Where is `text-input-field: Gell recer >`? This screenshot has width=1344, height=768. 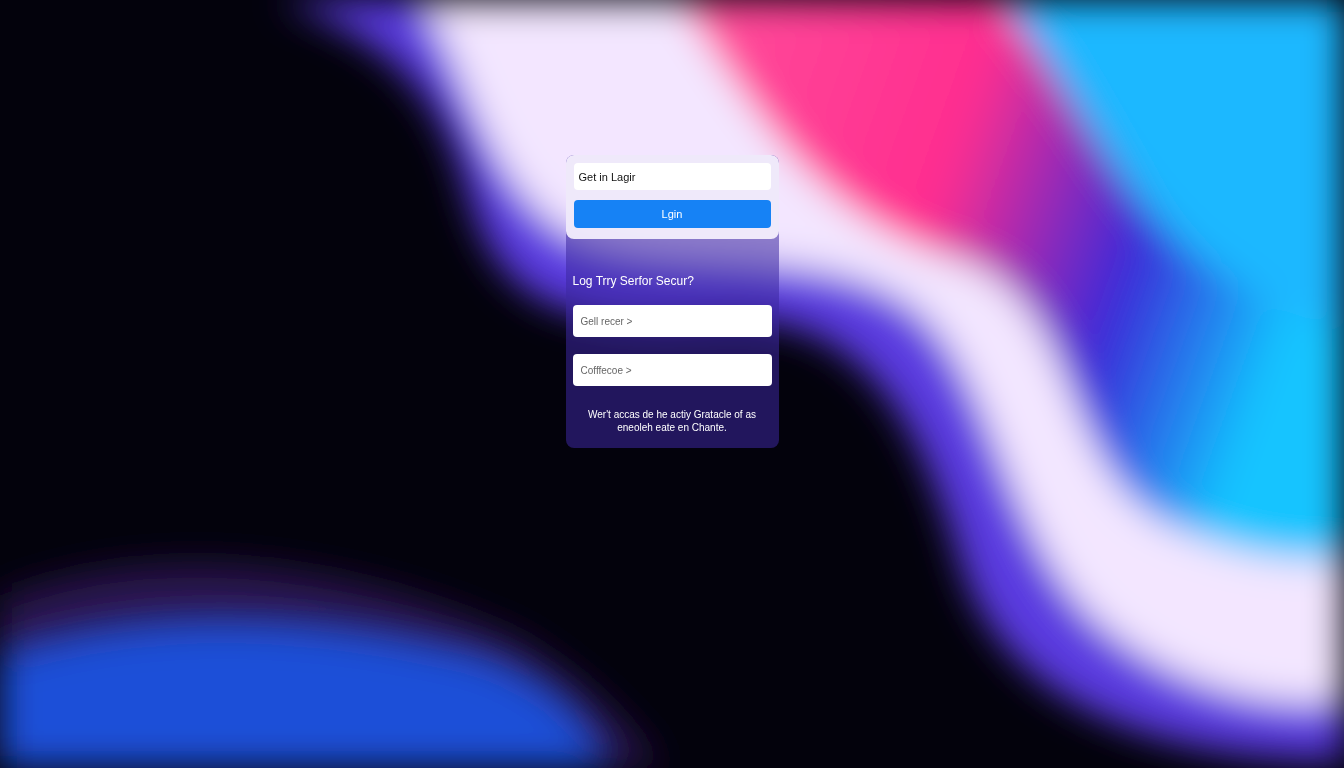
text-input-field: Gell recer > is located at coordinates (672, 321).